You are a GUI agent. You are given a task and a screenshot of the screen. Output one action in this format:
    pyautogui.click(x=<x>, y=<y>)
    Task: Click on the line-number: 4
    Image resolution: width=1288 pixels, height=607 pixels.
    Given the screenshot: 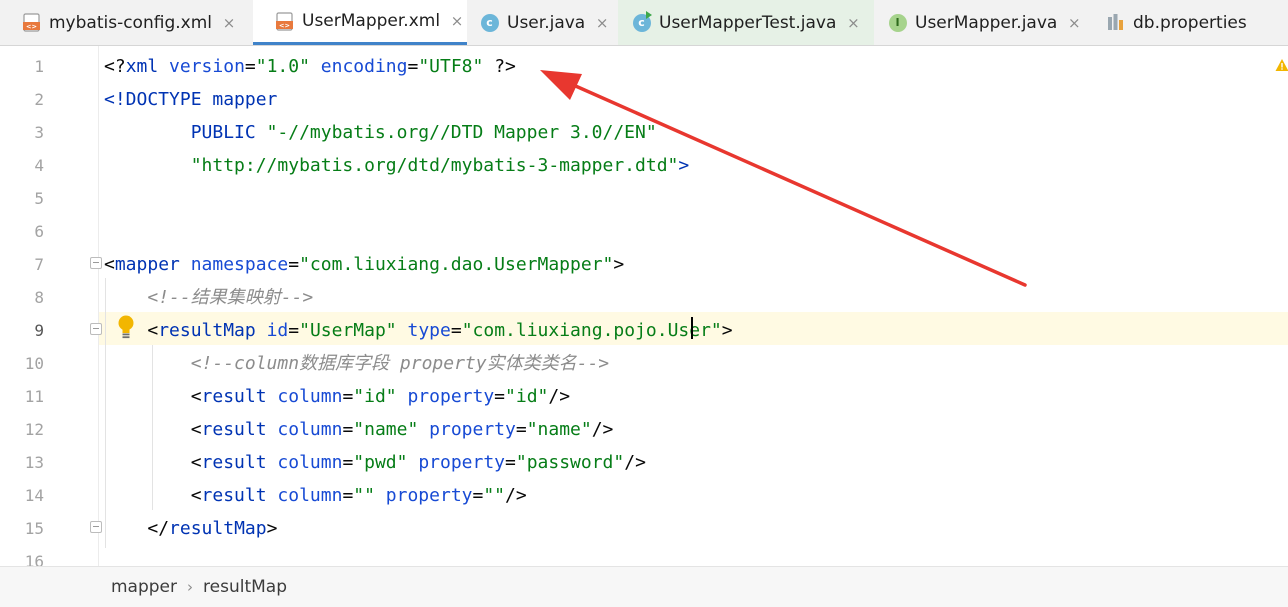 What is the action you would take?
    pyautogui.click(x=39, y=165)
    